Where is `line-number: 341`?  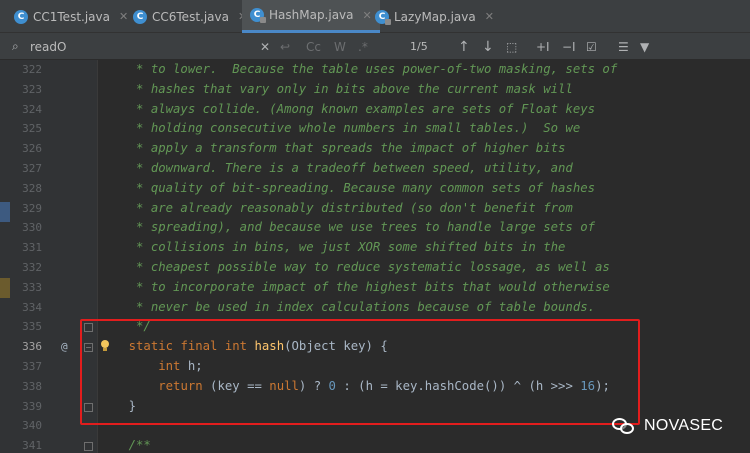
line-number: 341 is located at coordinates (32, 446).